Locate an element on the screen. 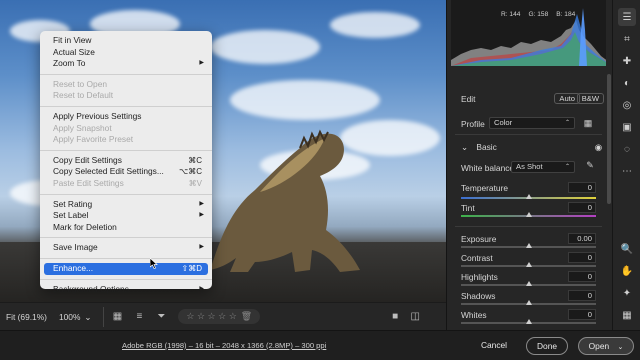 The width and height of the screenshot is (640, 360). whites-thumb is located at coordinates (528, 321).